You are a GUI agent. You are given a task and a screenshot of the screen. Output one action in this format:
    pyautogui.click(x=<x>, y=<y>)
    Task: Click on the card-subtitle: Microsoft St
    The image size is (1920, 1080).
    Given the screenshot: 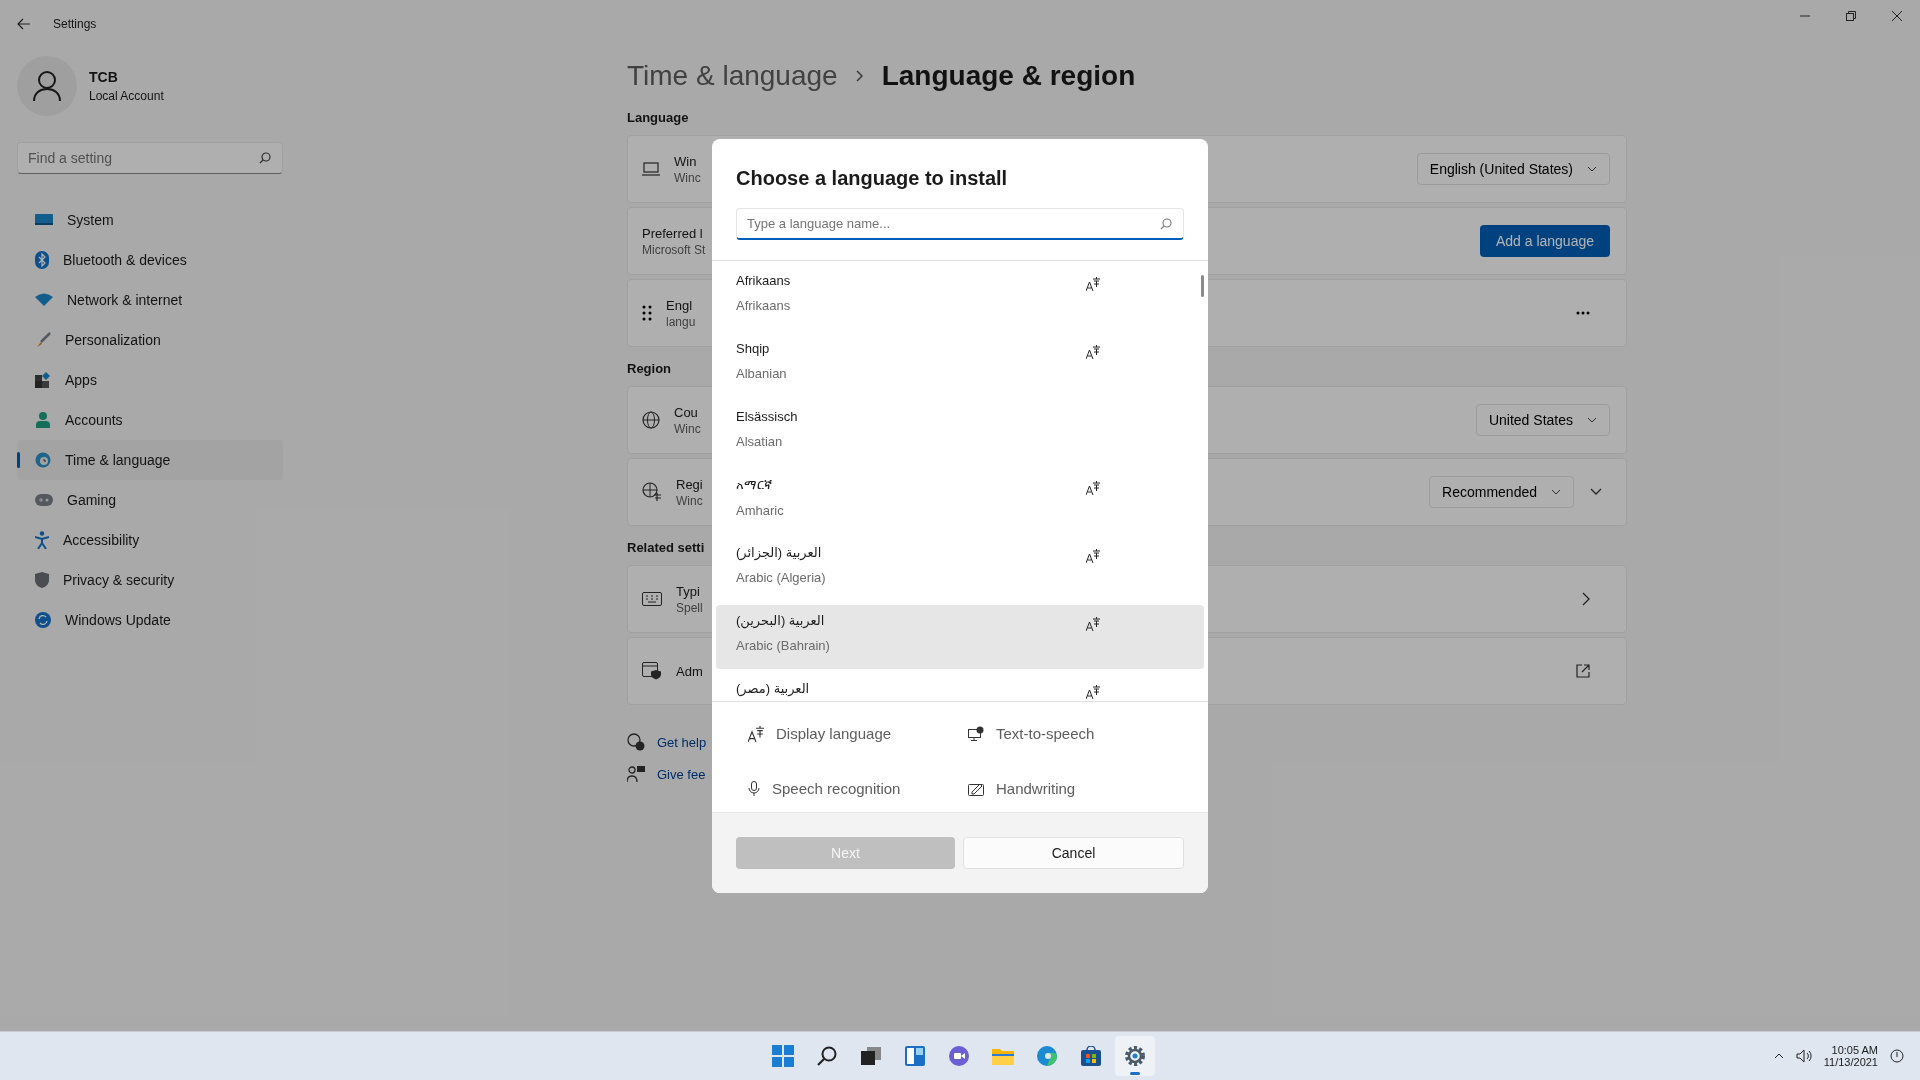 What is the action you would take?
    pyautogui.click(x=674, y=249)
    